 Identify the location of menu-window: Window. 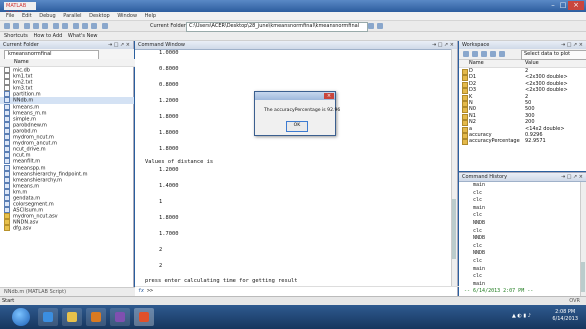
(127, 16).